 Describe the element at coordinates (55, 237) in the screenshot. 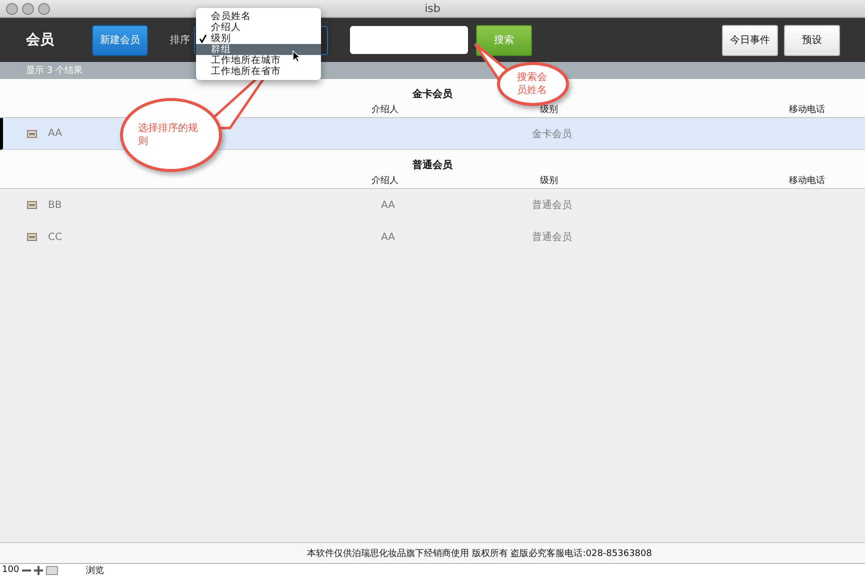

I see `member-name: CC` at that location.